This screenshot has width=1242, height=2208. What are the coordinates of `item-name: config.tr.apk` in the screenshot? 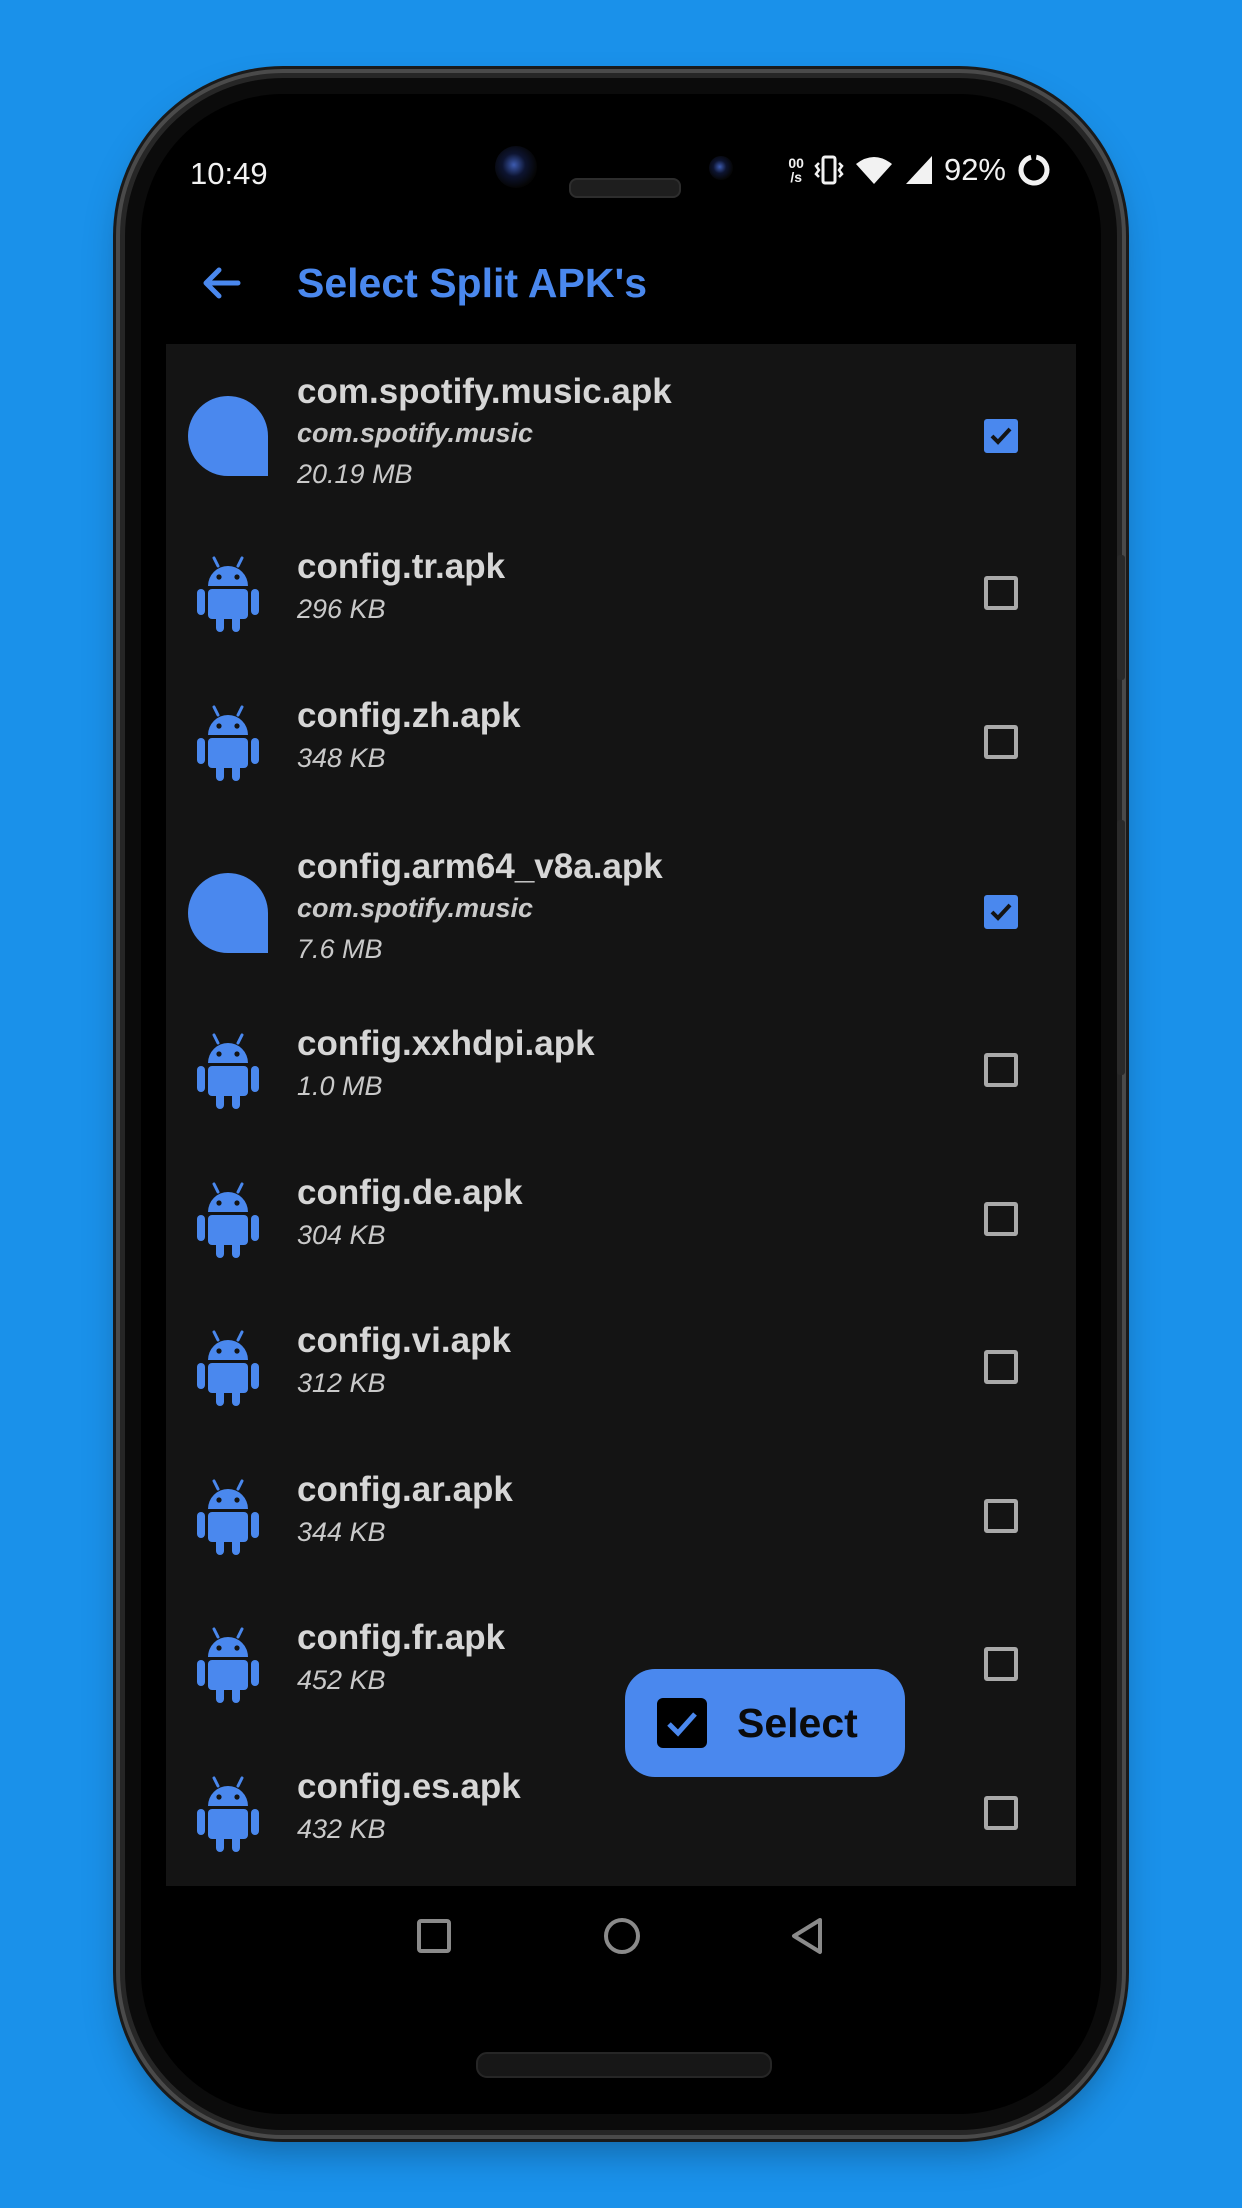 It's located at (401, 566).